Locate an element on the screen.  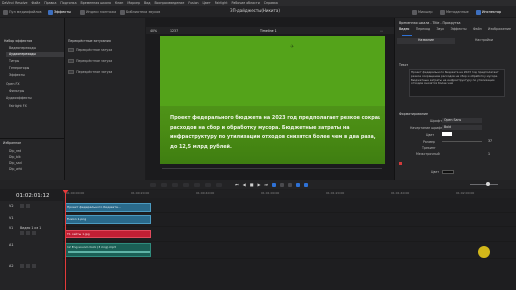
effect-item: Перекрёстное затухание +3 dB is located at coordinates (90, 49).